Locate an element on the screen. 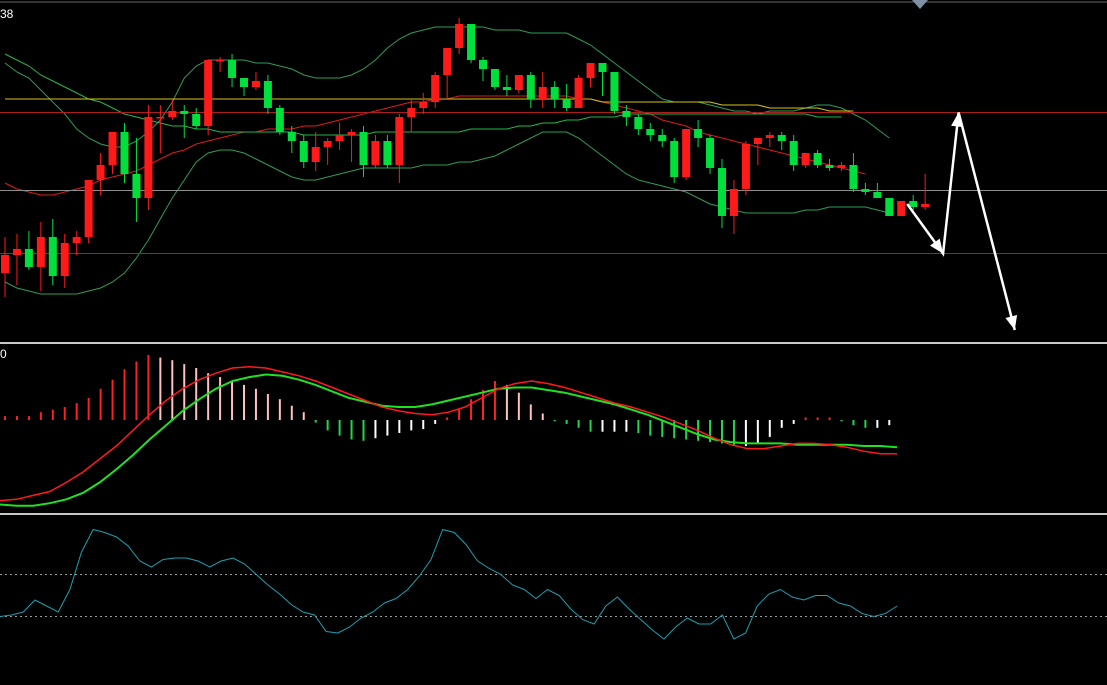 Image resolution: width=1107 pixels, height=685 pixels. price-panel-corner-value: 38 is located at coordinates (7, 14).